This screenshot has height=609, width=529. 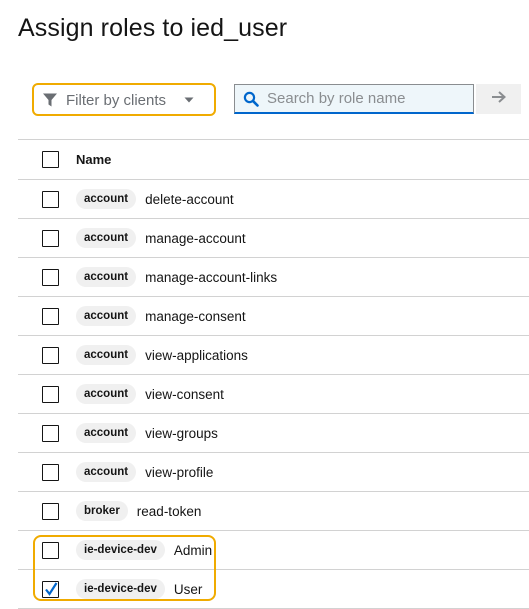 What do you see at coordinates (273, 589) in the screenshot?
I see `table-row: ie-device-dev User` at bounding box center [273, 589].